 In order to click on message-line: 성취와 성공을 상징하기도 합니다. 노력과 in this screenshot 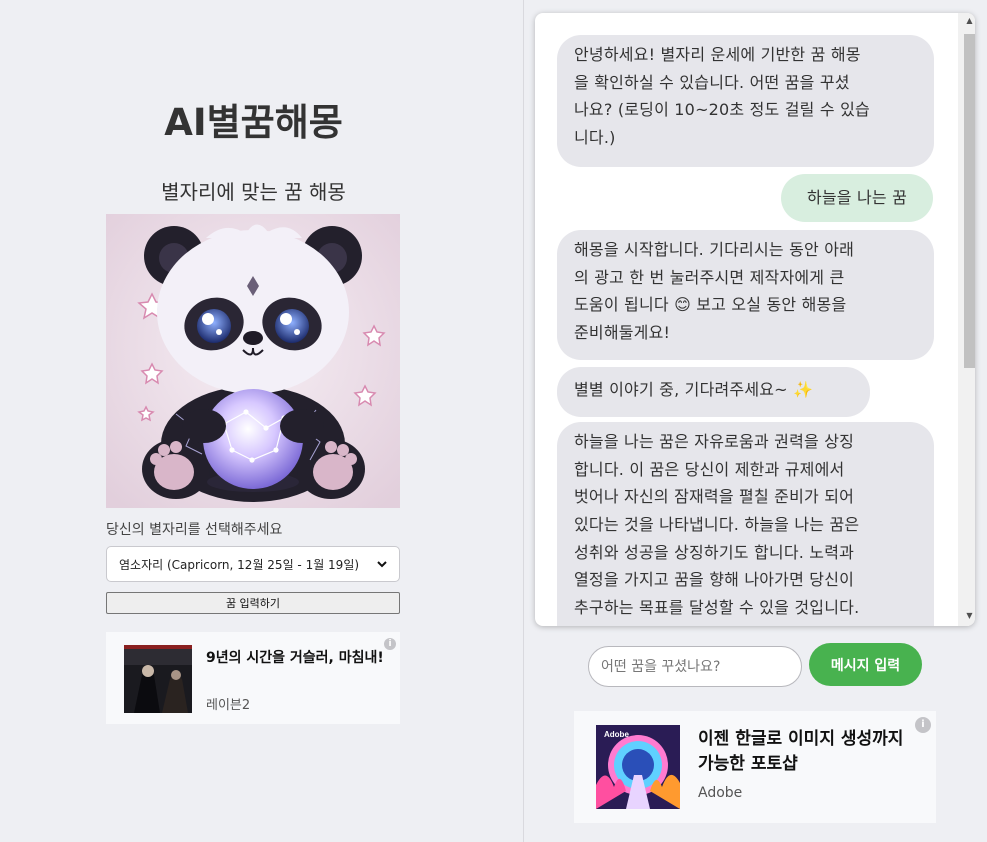, I will do `click(714, 552)`.